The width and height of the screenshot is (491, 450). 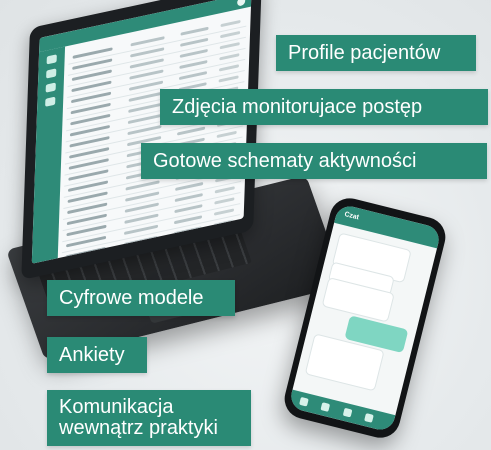 What do you see at coordinates (116, 407) in the screenshot?
I see `feature-label-komunikacja-line1: Komunikacja` at bounding box center [116, 407].